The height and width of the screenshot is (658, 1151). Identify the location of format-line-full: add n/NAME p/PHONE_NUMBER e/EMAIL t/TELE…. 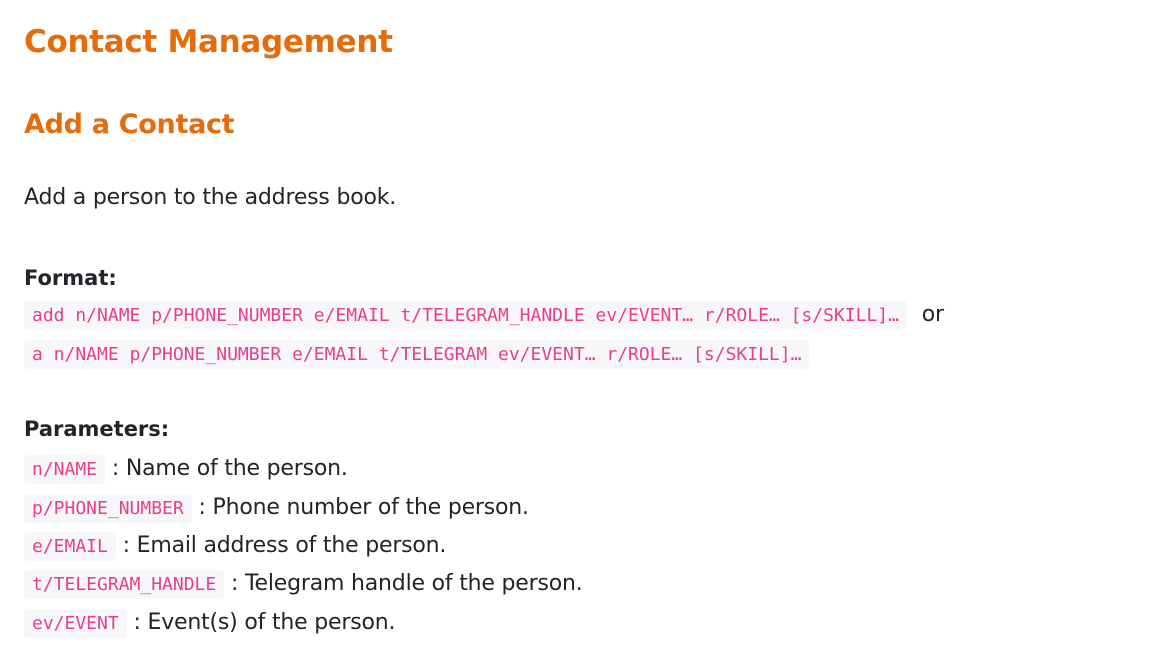
(484, 315).